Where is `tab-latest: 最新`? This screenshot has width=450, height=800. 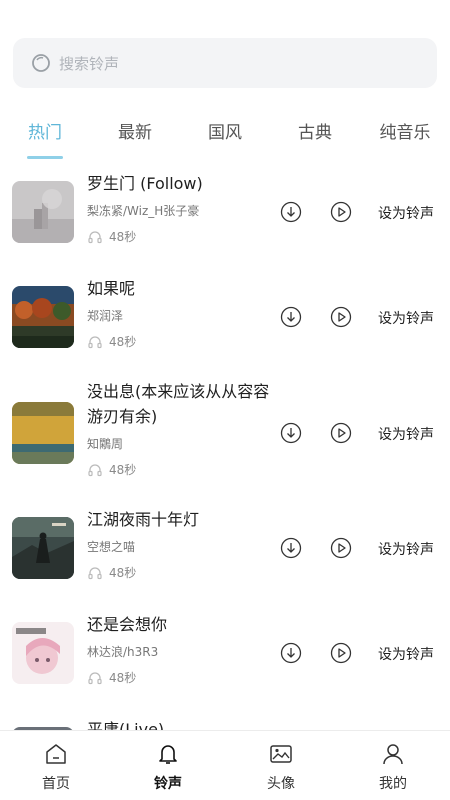 tab-latest: 最新 is located at coordinates (135, 130).